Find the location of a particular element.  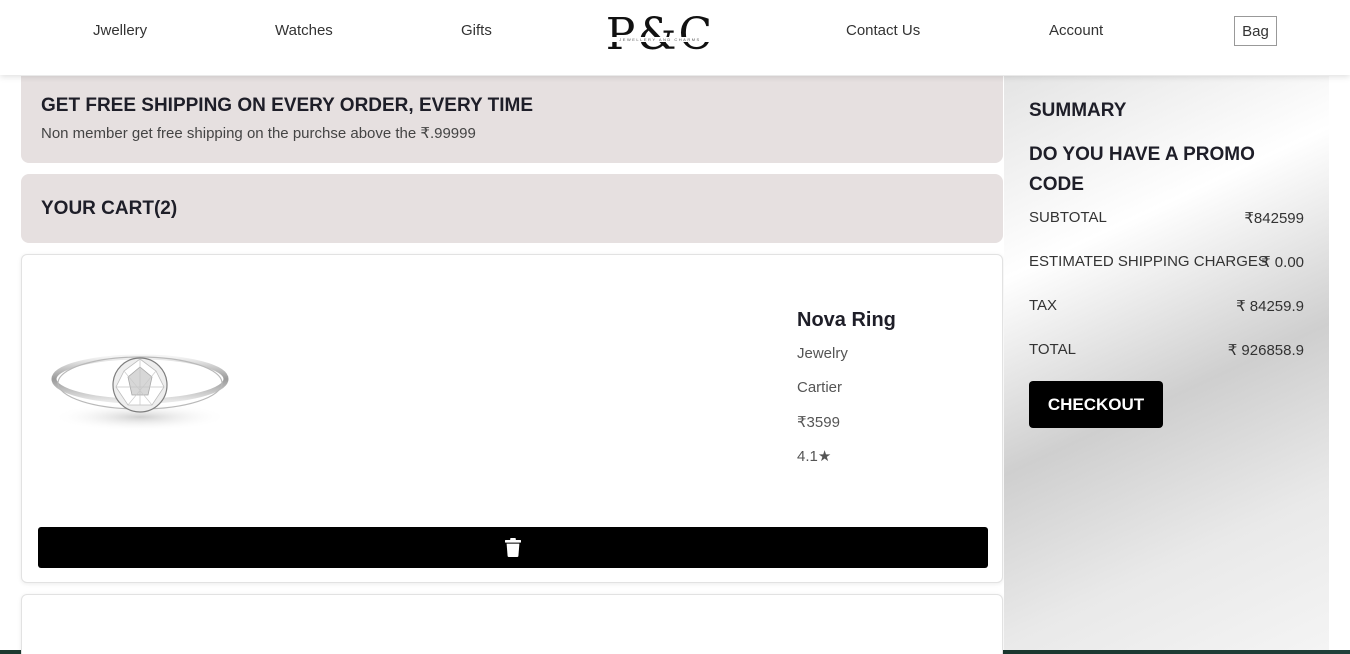

product-brand: Cartier is located at coordinates (820, 387).